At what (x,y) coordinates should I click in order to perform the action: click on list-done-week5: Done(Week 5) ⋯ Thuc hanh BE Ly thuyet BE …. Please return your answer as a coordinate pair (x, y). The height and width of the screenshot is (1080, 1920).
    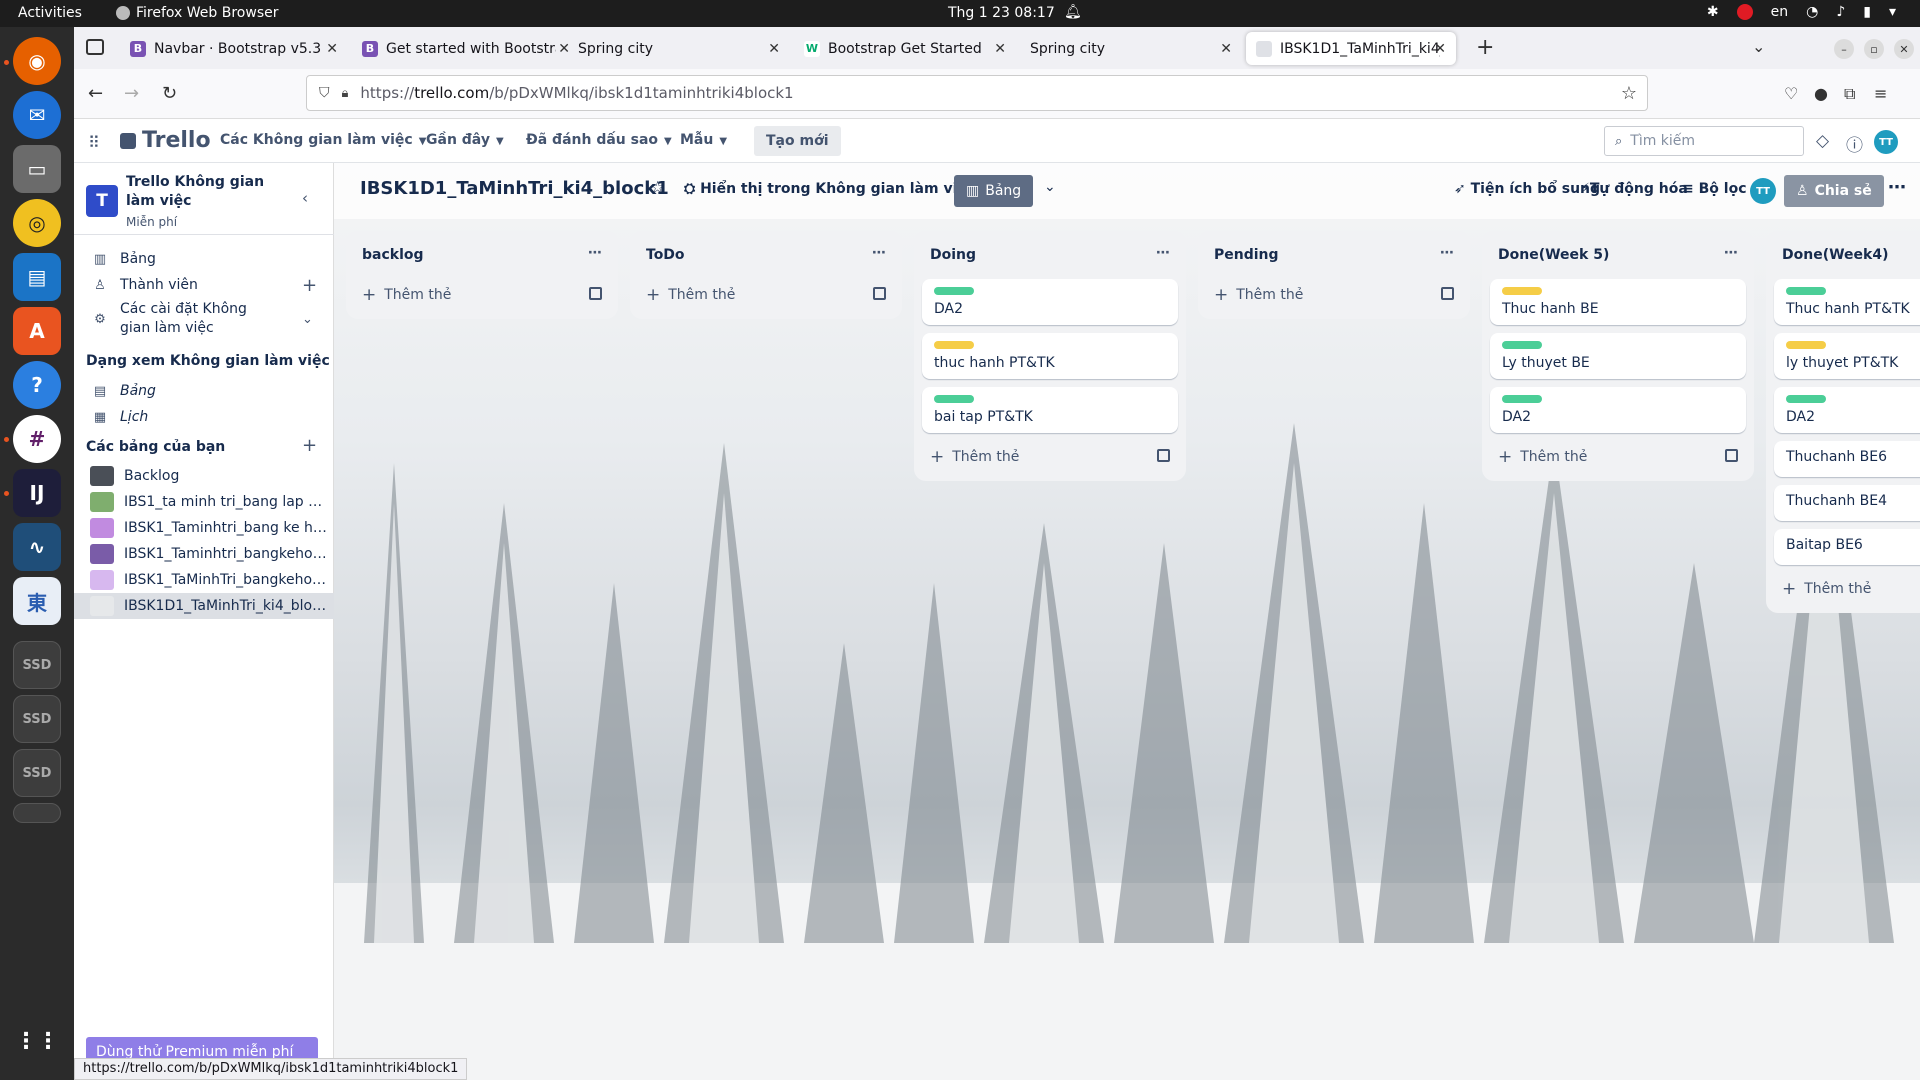
    Looking at the image, I should click on (1618, 356).